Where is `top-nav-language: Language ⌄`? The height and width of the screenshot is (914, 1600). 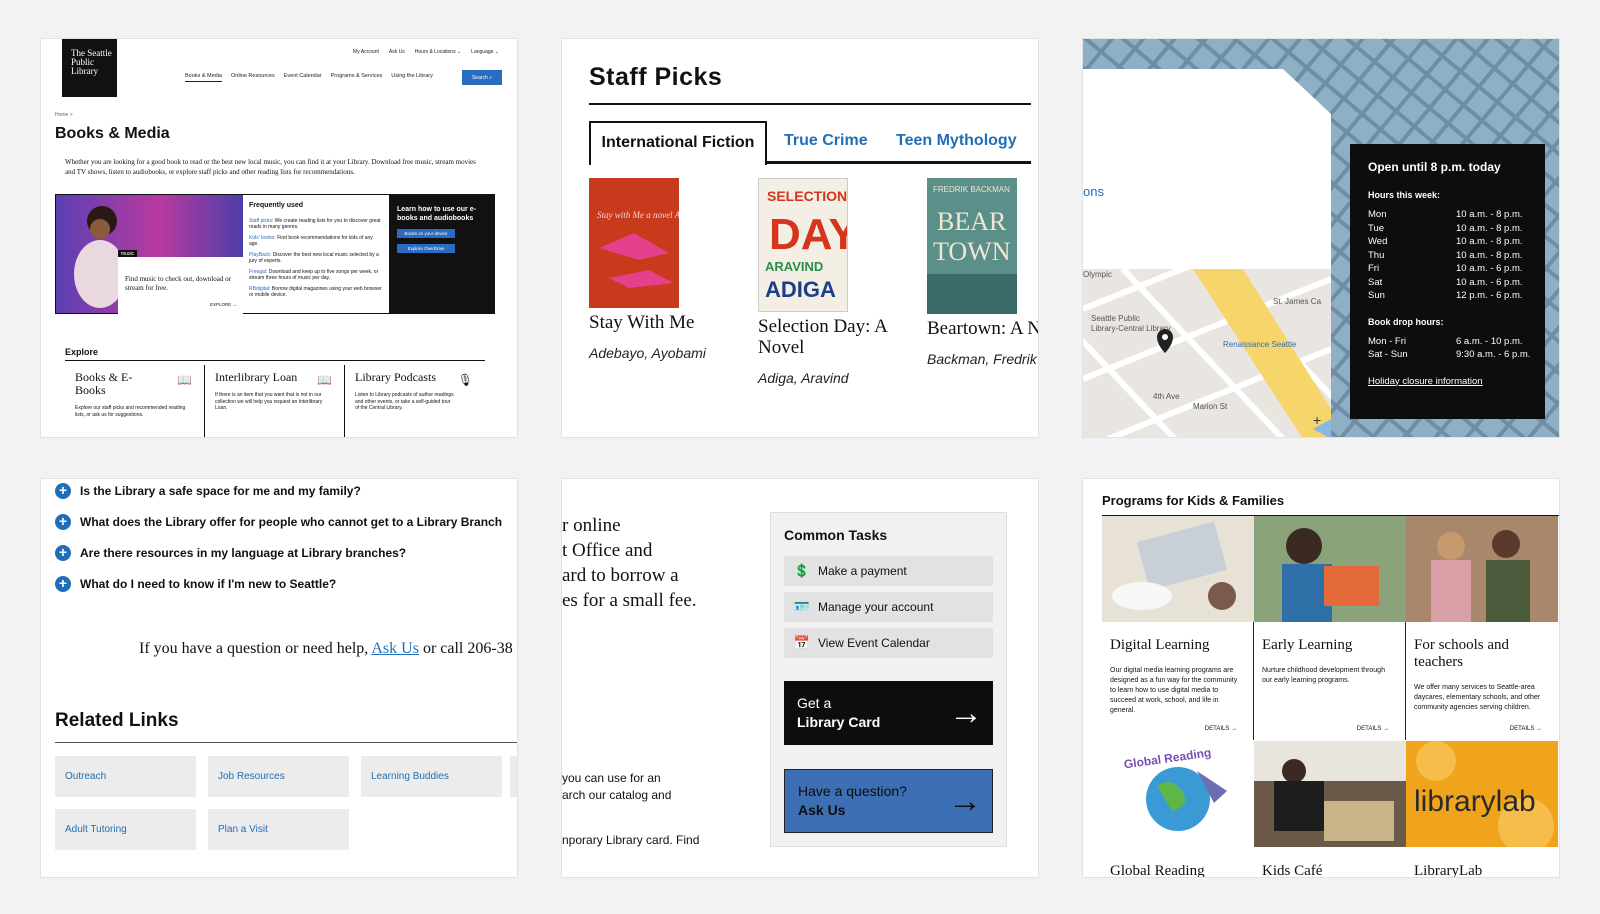 top-nav-language: Language ⌄ is located at coordinates (485, 52).